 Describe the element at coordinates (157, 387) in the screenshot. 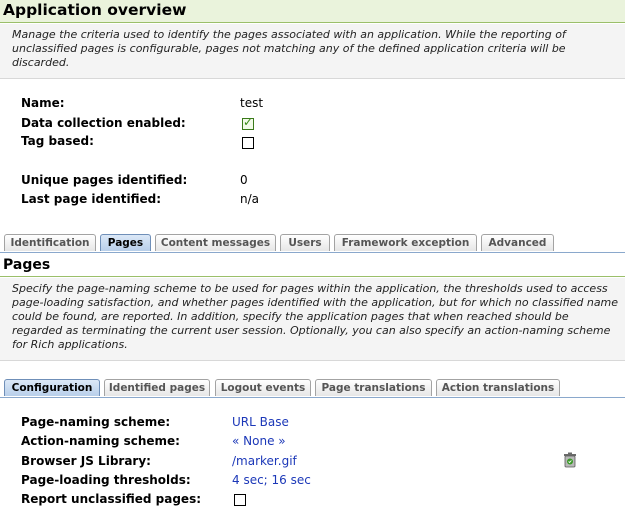

I see `tab-identified-pages: Identified pages` at that location.